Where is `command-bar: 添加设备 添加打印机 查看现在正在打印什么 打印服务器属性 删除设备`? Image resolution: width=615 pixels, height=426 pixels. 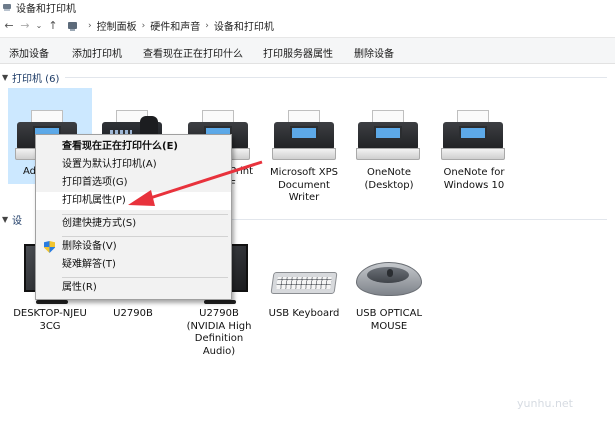 command-bar: 添加设备 添加打印机 查看现在正在打印什么 打印服务器属性 删除设备 is located at coordinates (307, 51).